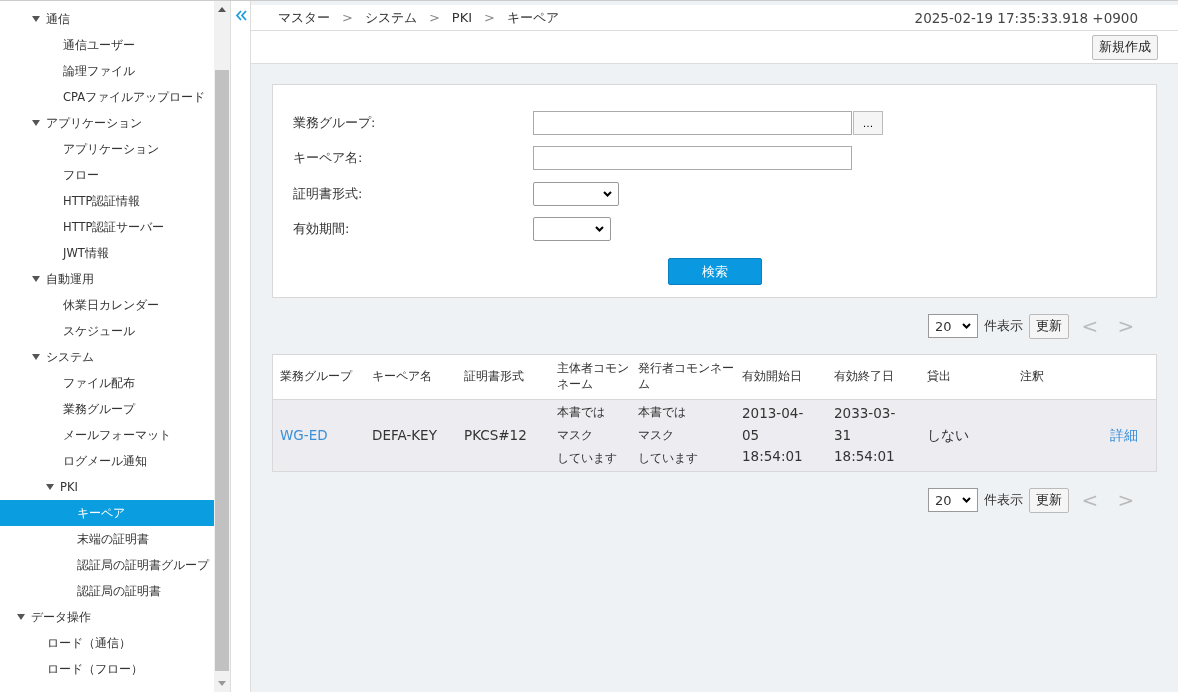 The image size is (1178, 692). What do you see at coordinates (107, 45) in the screenshot?
I see `tree-item: 通信ユーザー` at bounding box center [107, 45].